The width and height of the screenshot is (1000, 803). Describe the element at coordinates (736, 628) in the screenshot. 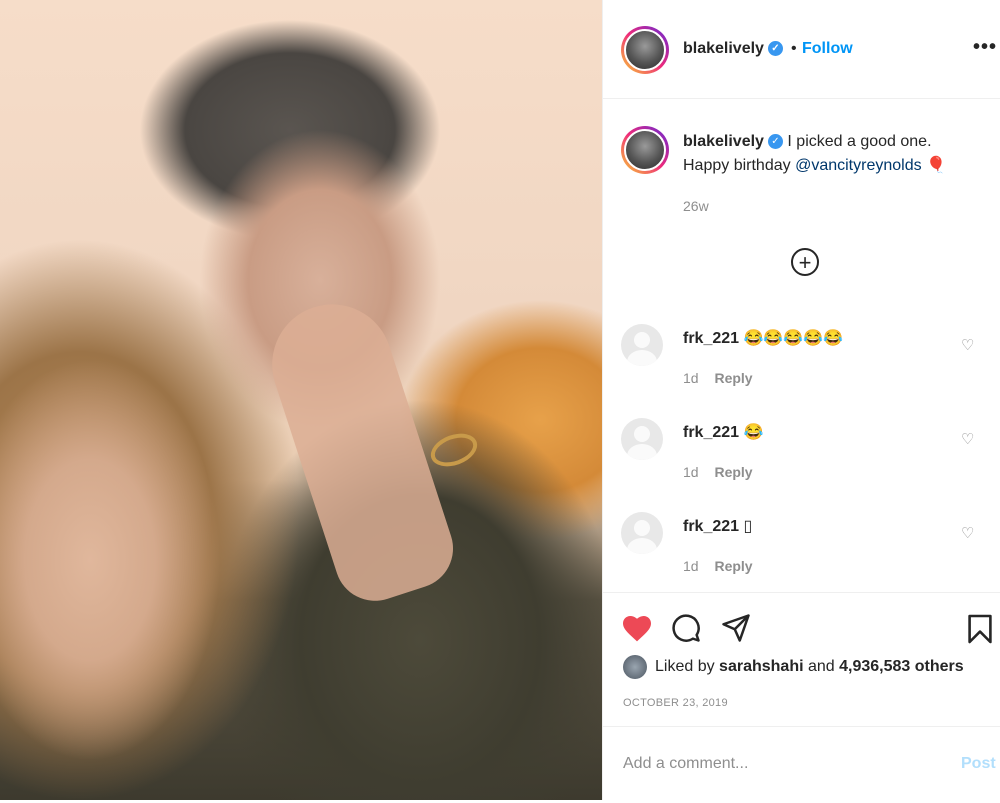

I see `share-icon` at that location.